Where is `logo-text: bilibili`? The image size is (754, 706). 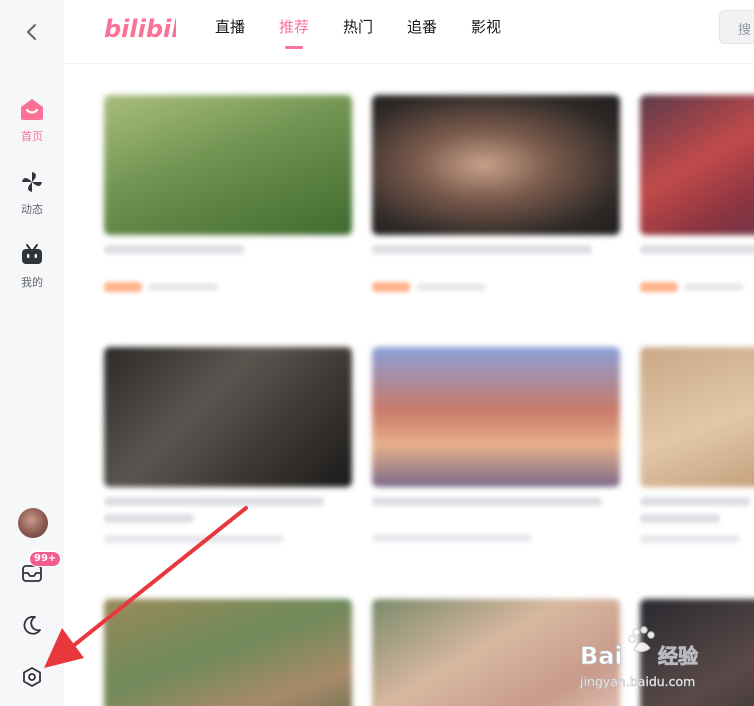
logo-text: bilibili is located at coordinates (140, 29).